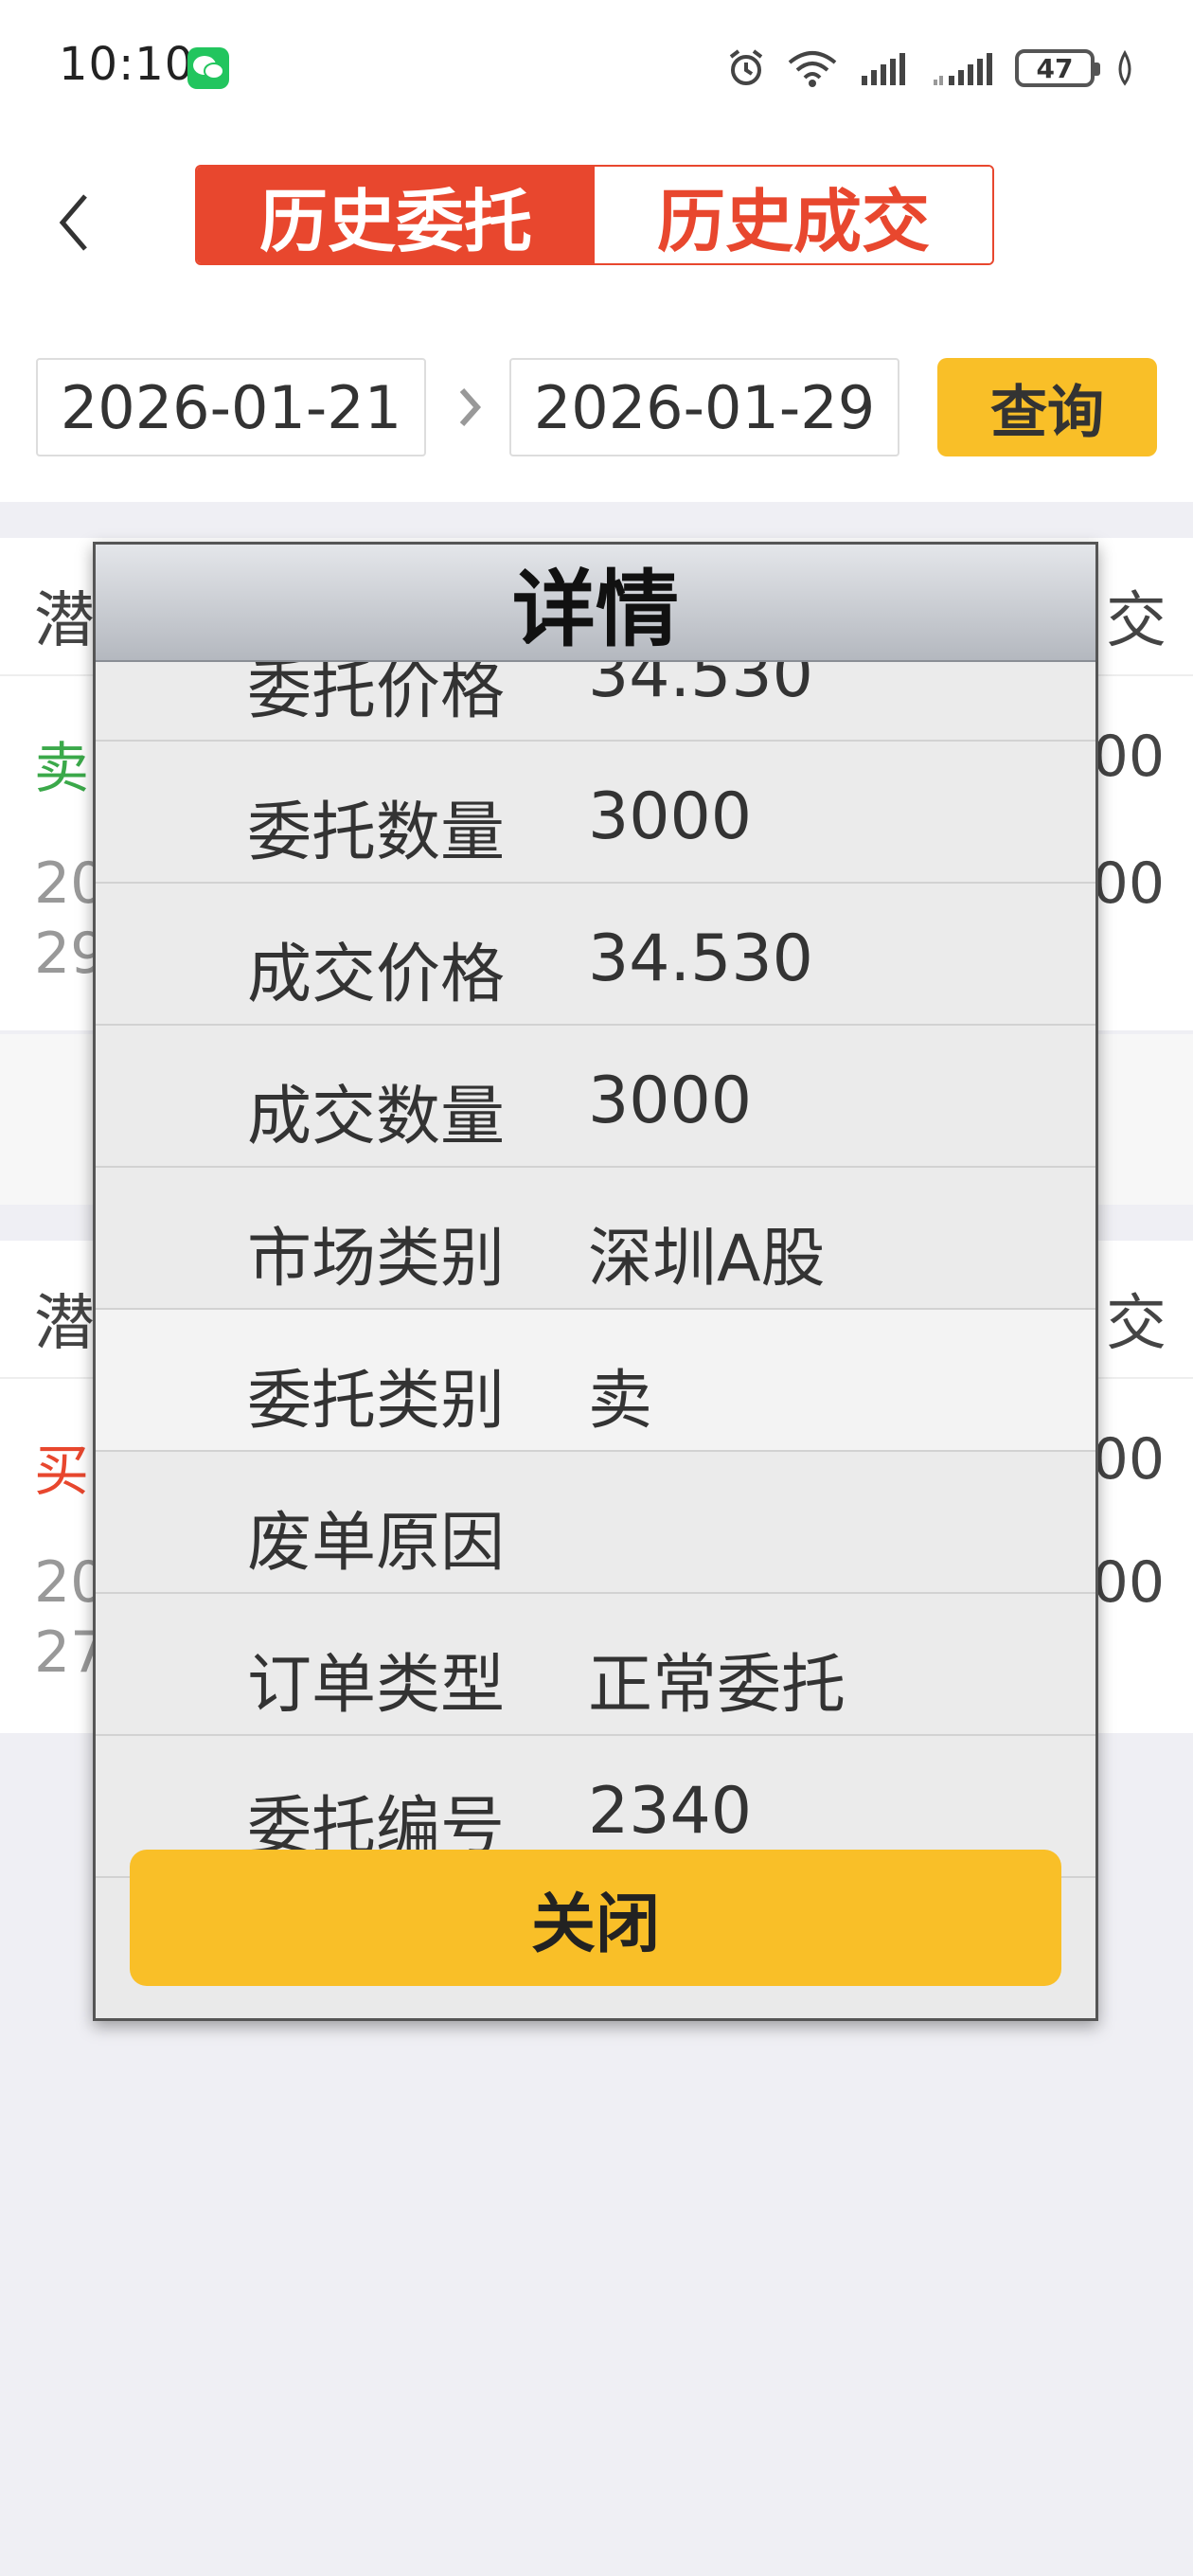 This screenshot has width=1193, height=2576. Describe the element at coordinates (62, 1471) in the screenshot. I see `direction-buy: 买` at that location.